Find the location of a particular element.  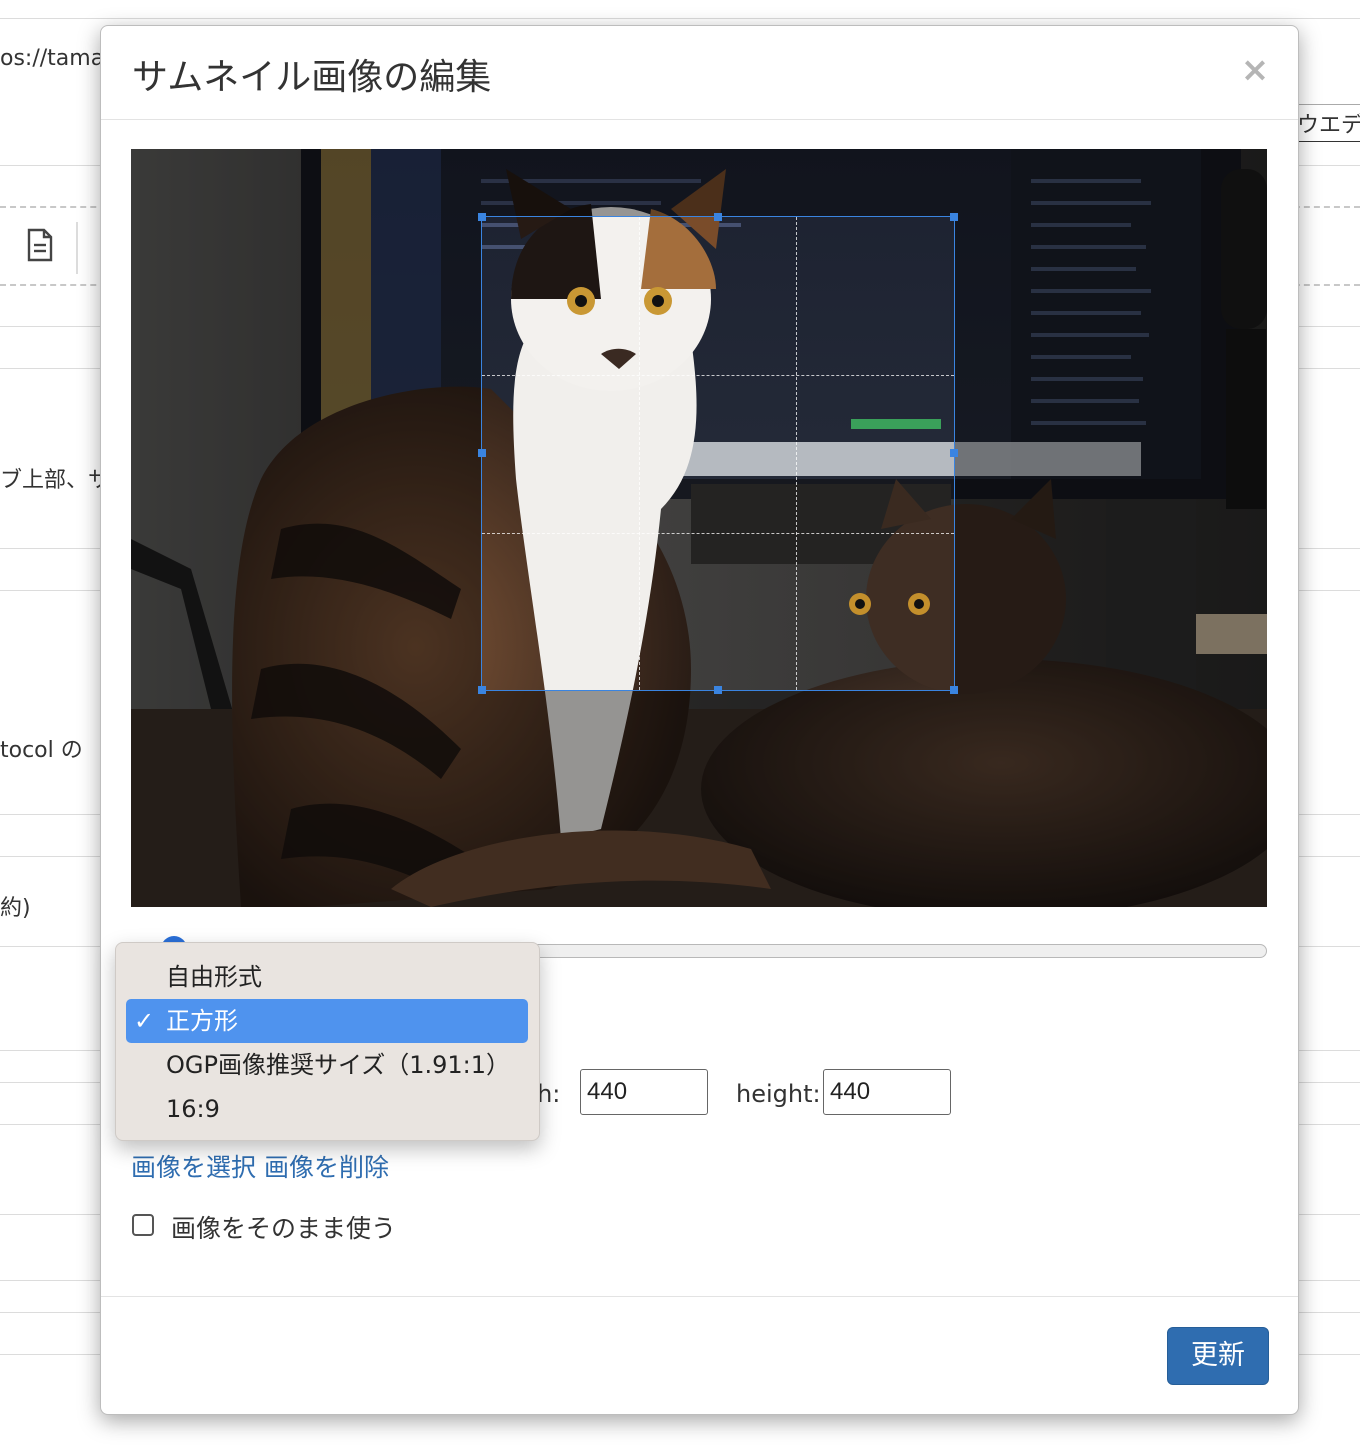

select-image-link: 画像を選択 is located at coordinates (193, 1167).